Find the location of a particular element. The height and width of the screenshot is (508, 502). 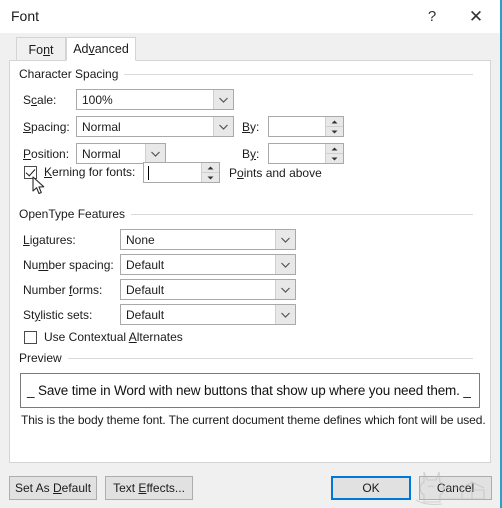

tab-font-label: Font is located at coordinates (41, 49).